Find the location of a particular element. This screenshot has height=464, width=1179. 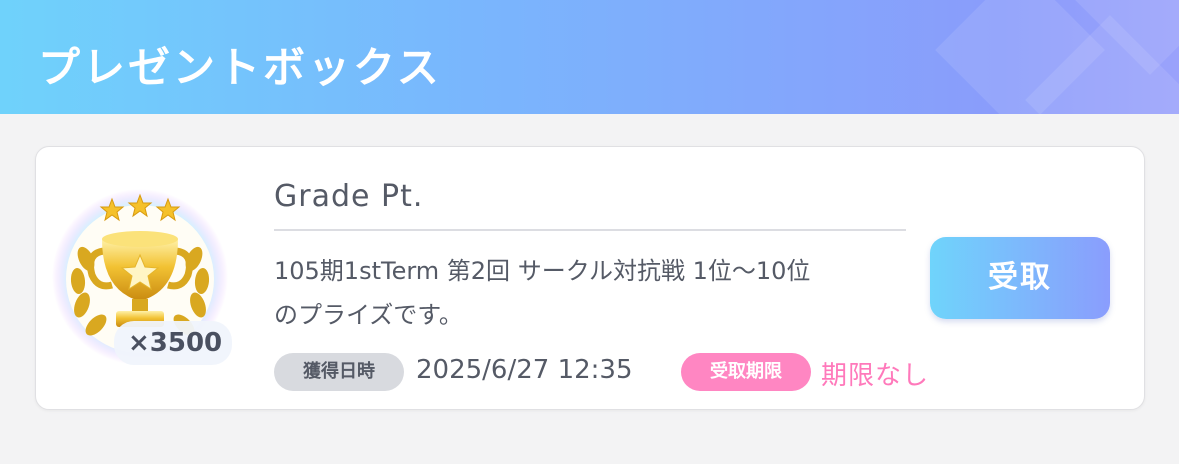

receive-button: 受取 is located at coordinates (1020, 278).